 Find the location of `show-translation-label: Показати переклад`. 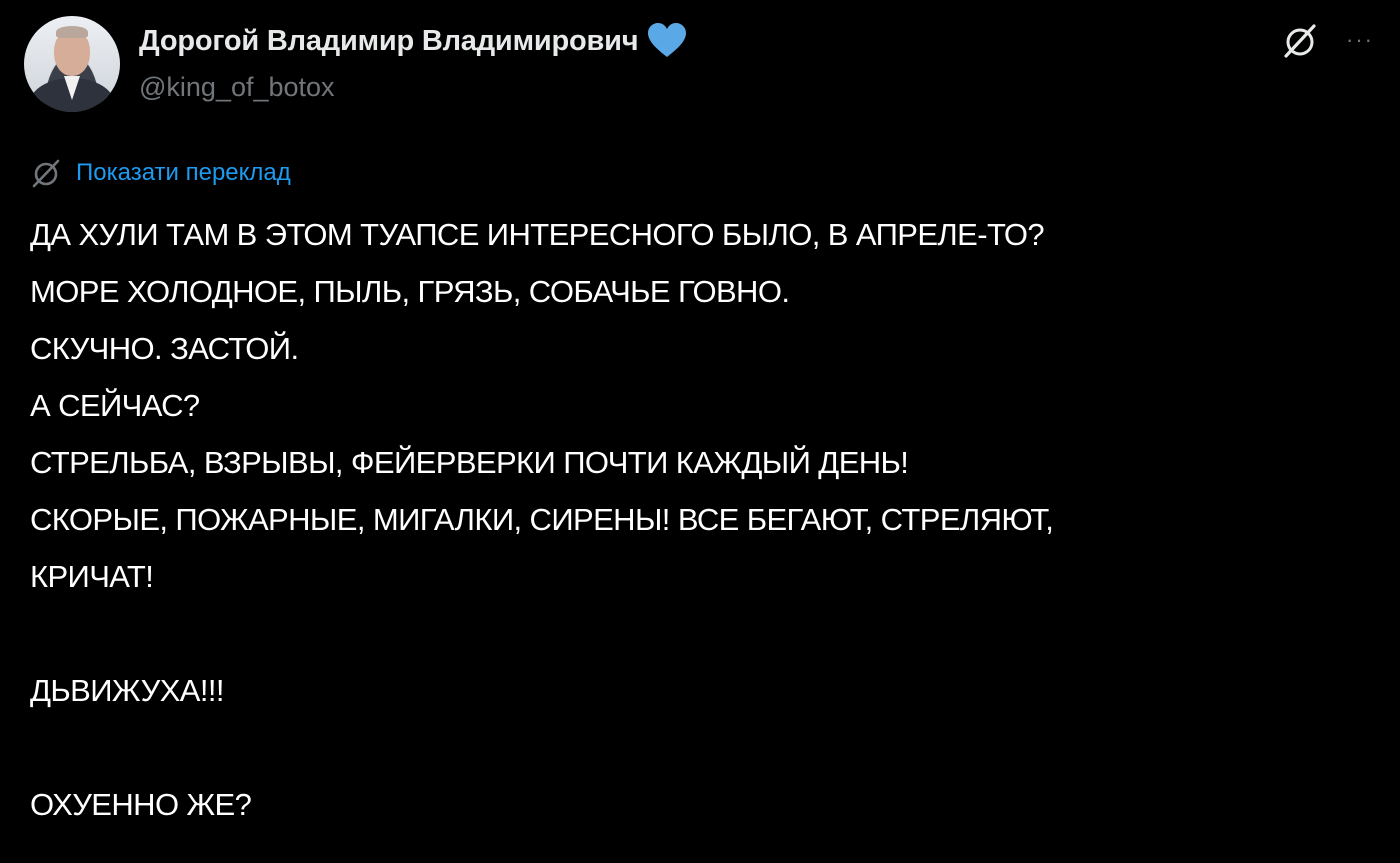

show-translation-label: Показати переклад is located at coordinates (183, 172).